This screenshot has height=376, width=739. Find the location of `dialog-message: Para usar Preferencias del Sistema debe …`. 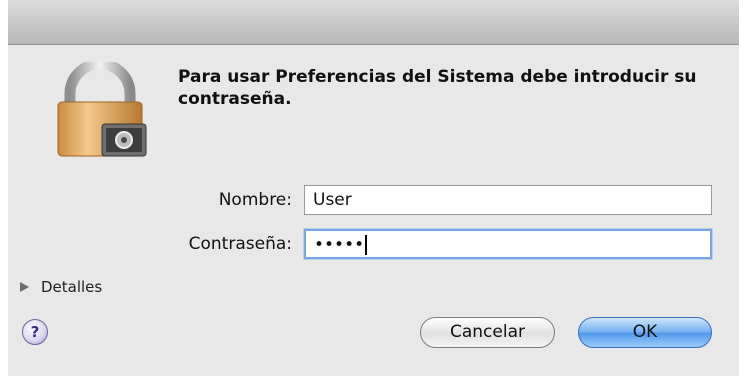

dialog-message: Para usar Preferencias del Sistema debe … is located at coordinates (437, 88).